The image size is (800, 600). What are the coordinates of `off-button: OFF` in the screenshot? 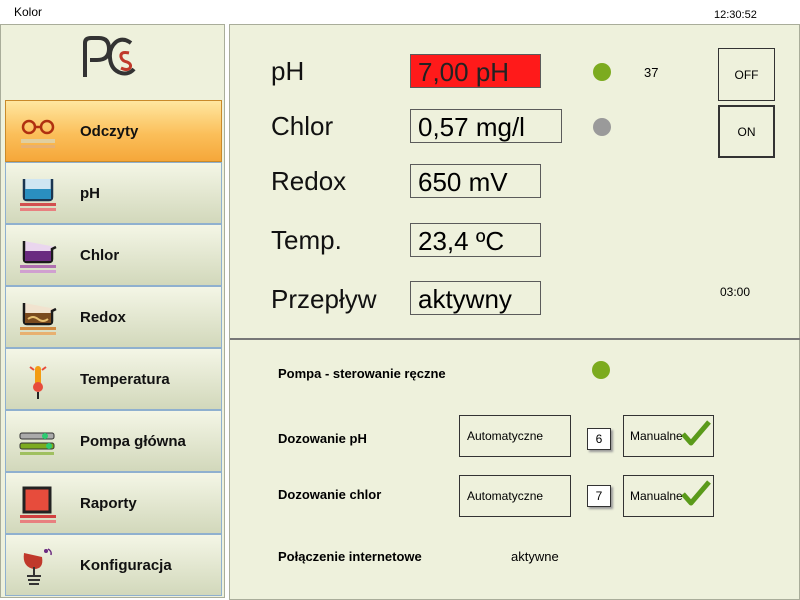 It's located at (746, 74).